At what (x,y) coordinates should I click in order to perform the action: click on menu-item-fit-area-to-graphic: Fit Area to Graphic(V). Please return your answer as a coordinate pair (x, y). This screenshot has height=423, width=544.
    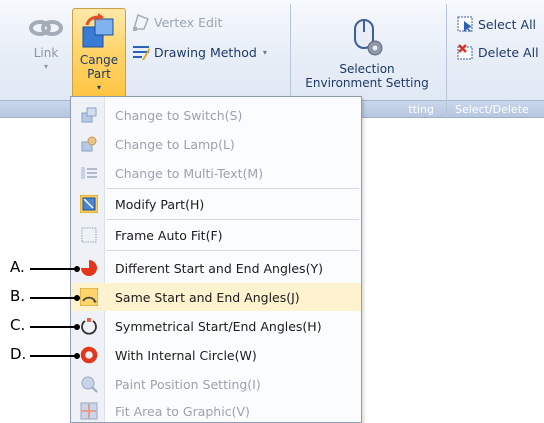
    Looking at the image, I should click on (216, 410).